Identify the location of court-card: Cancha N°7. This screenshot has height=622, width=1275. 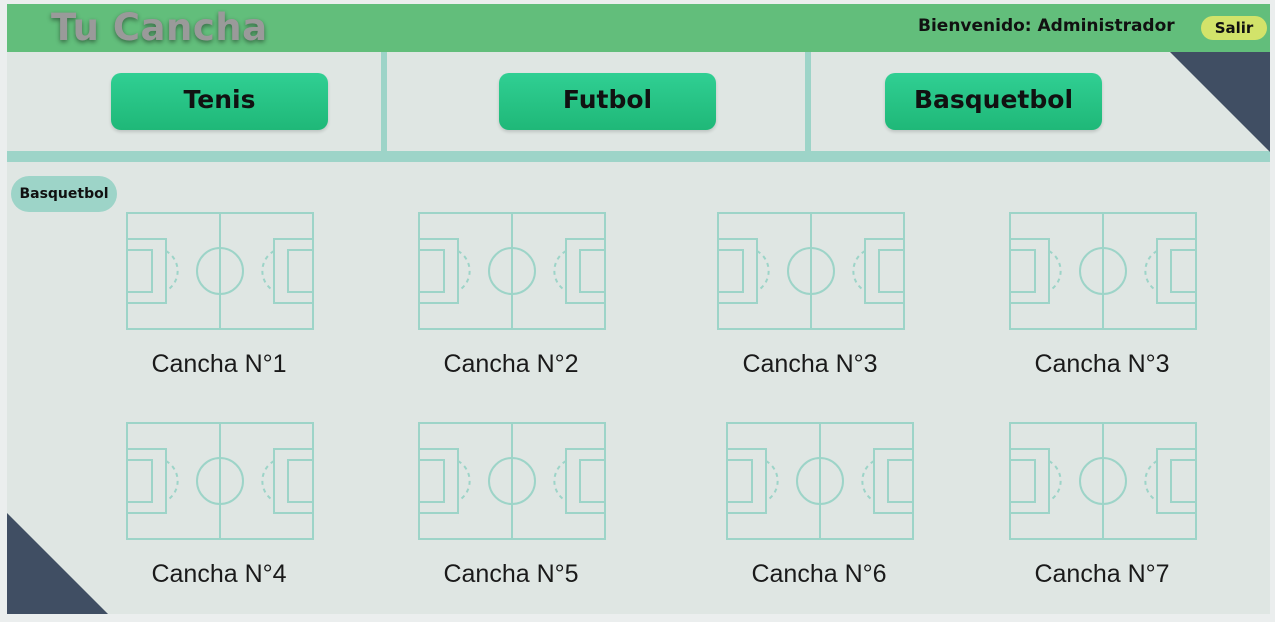
(1103, 509).